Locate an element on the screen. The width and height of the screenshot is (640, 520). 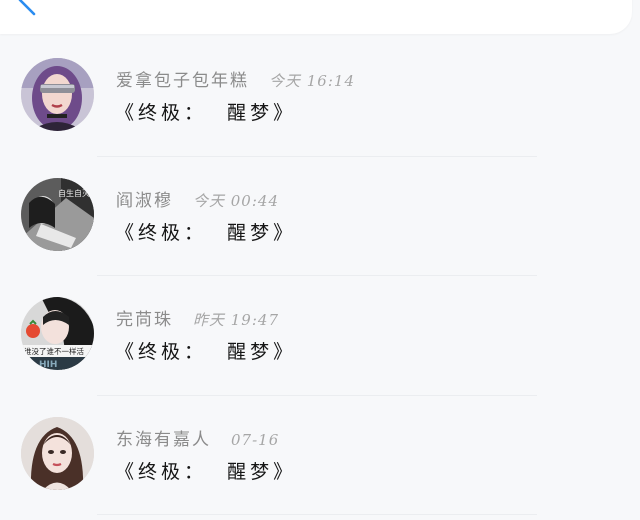
avatar: 谁没了谁不一样活 HIH is located at coordinates (57, 333).